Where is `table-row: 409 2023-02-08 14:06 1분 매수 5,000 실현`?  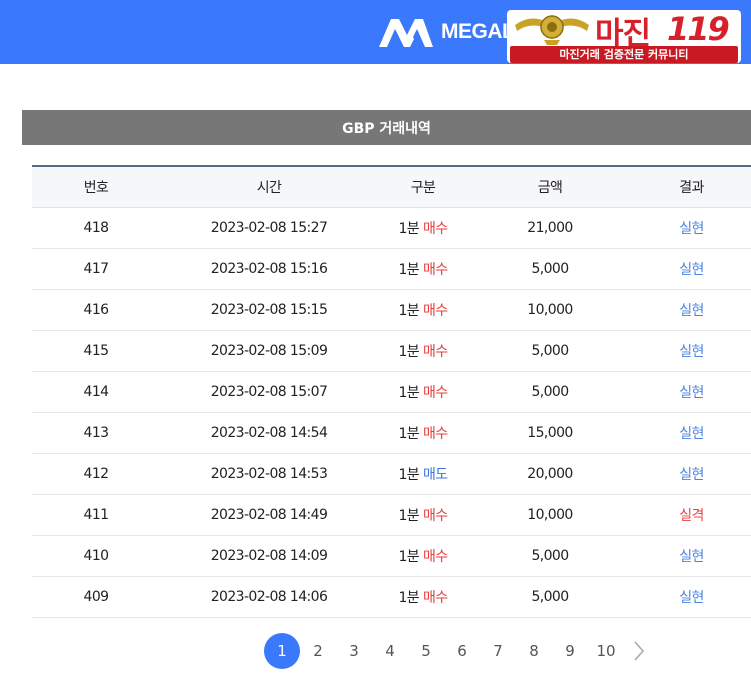
table-row: 409 2023-02-08 14:06 1분 매수 5,000 실현 is located at coordinates (391, 597).